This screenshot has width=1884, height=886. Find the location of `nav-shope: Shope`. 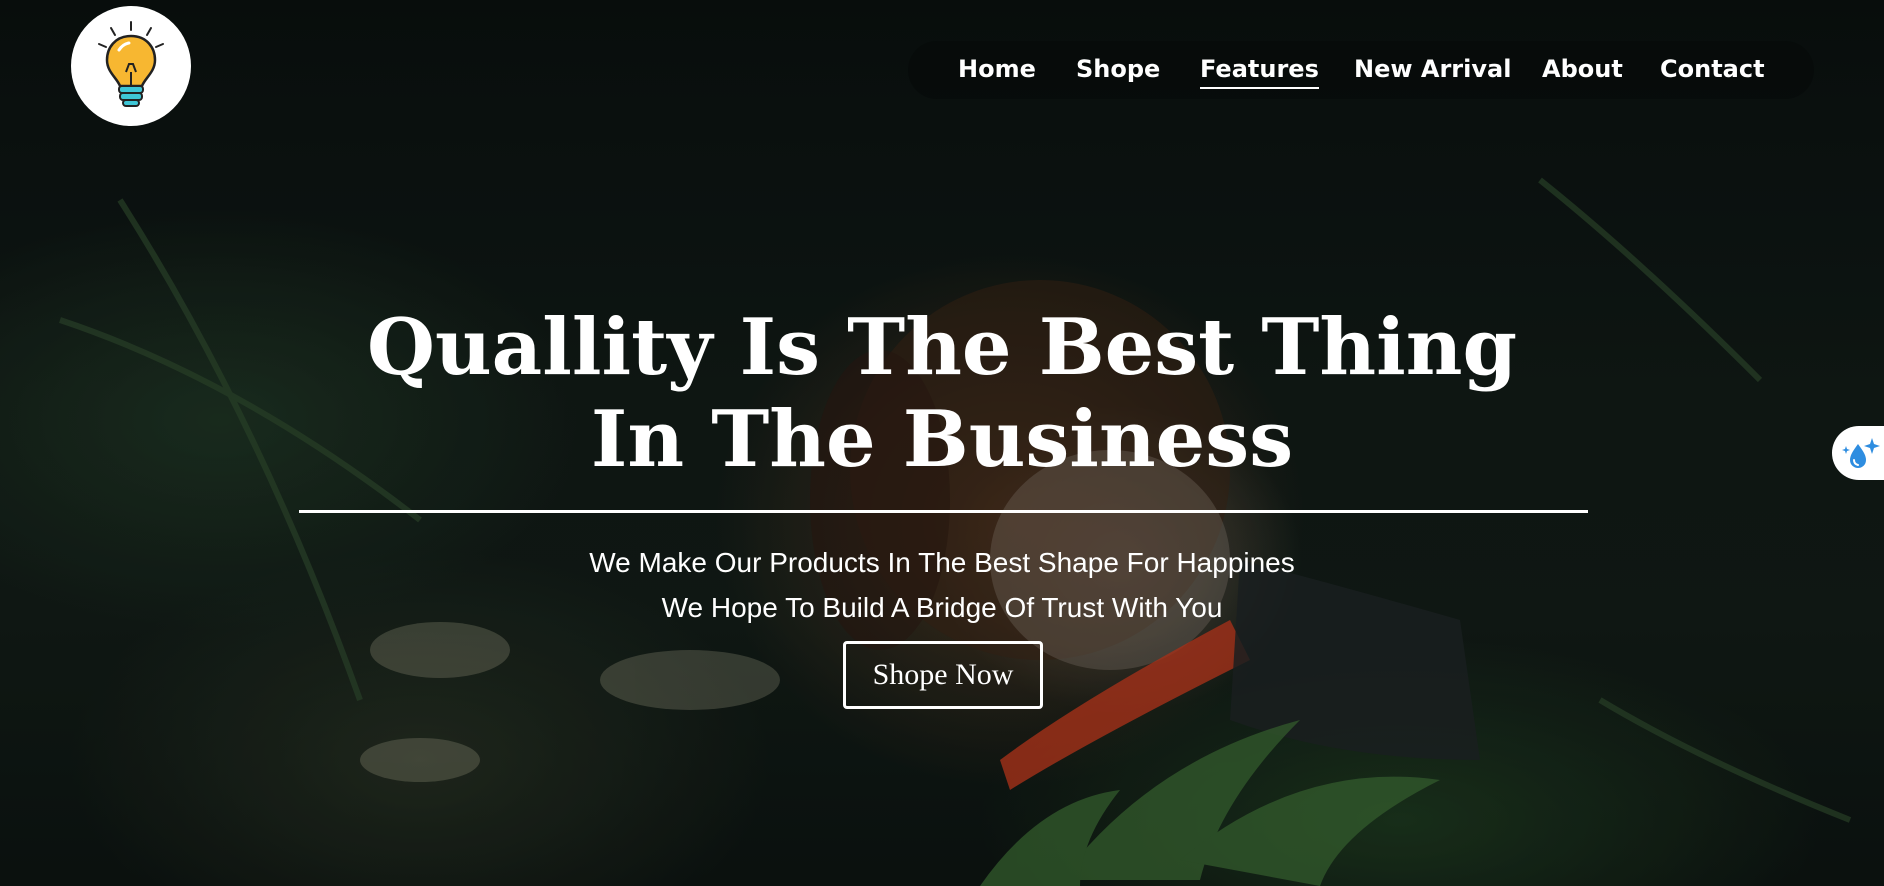

nav-shope: Shope is located at coordinates (1118, 69).